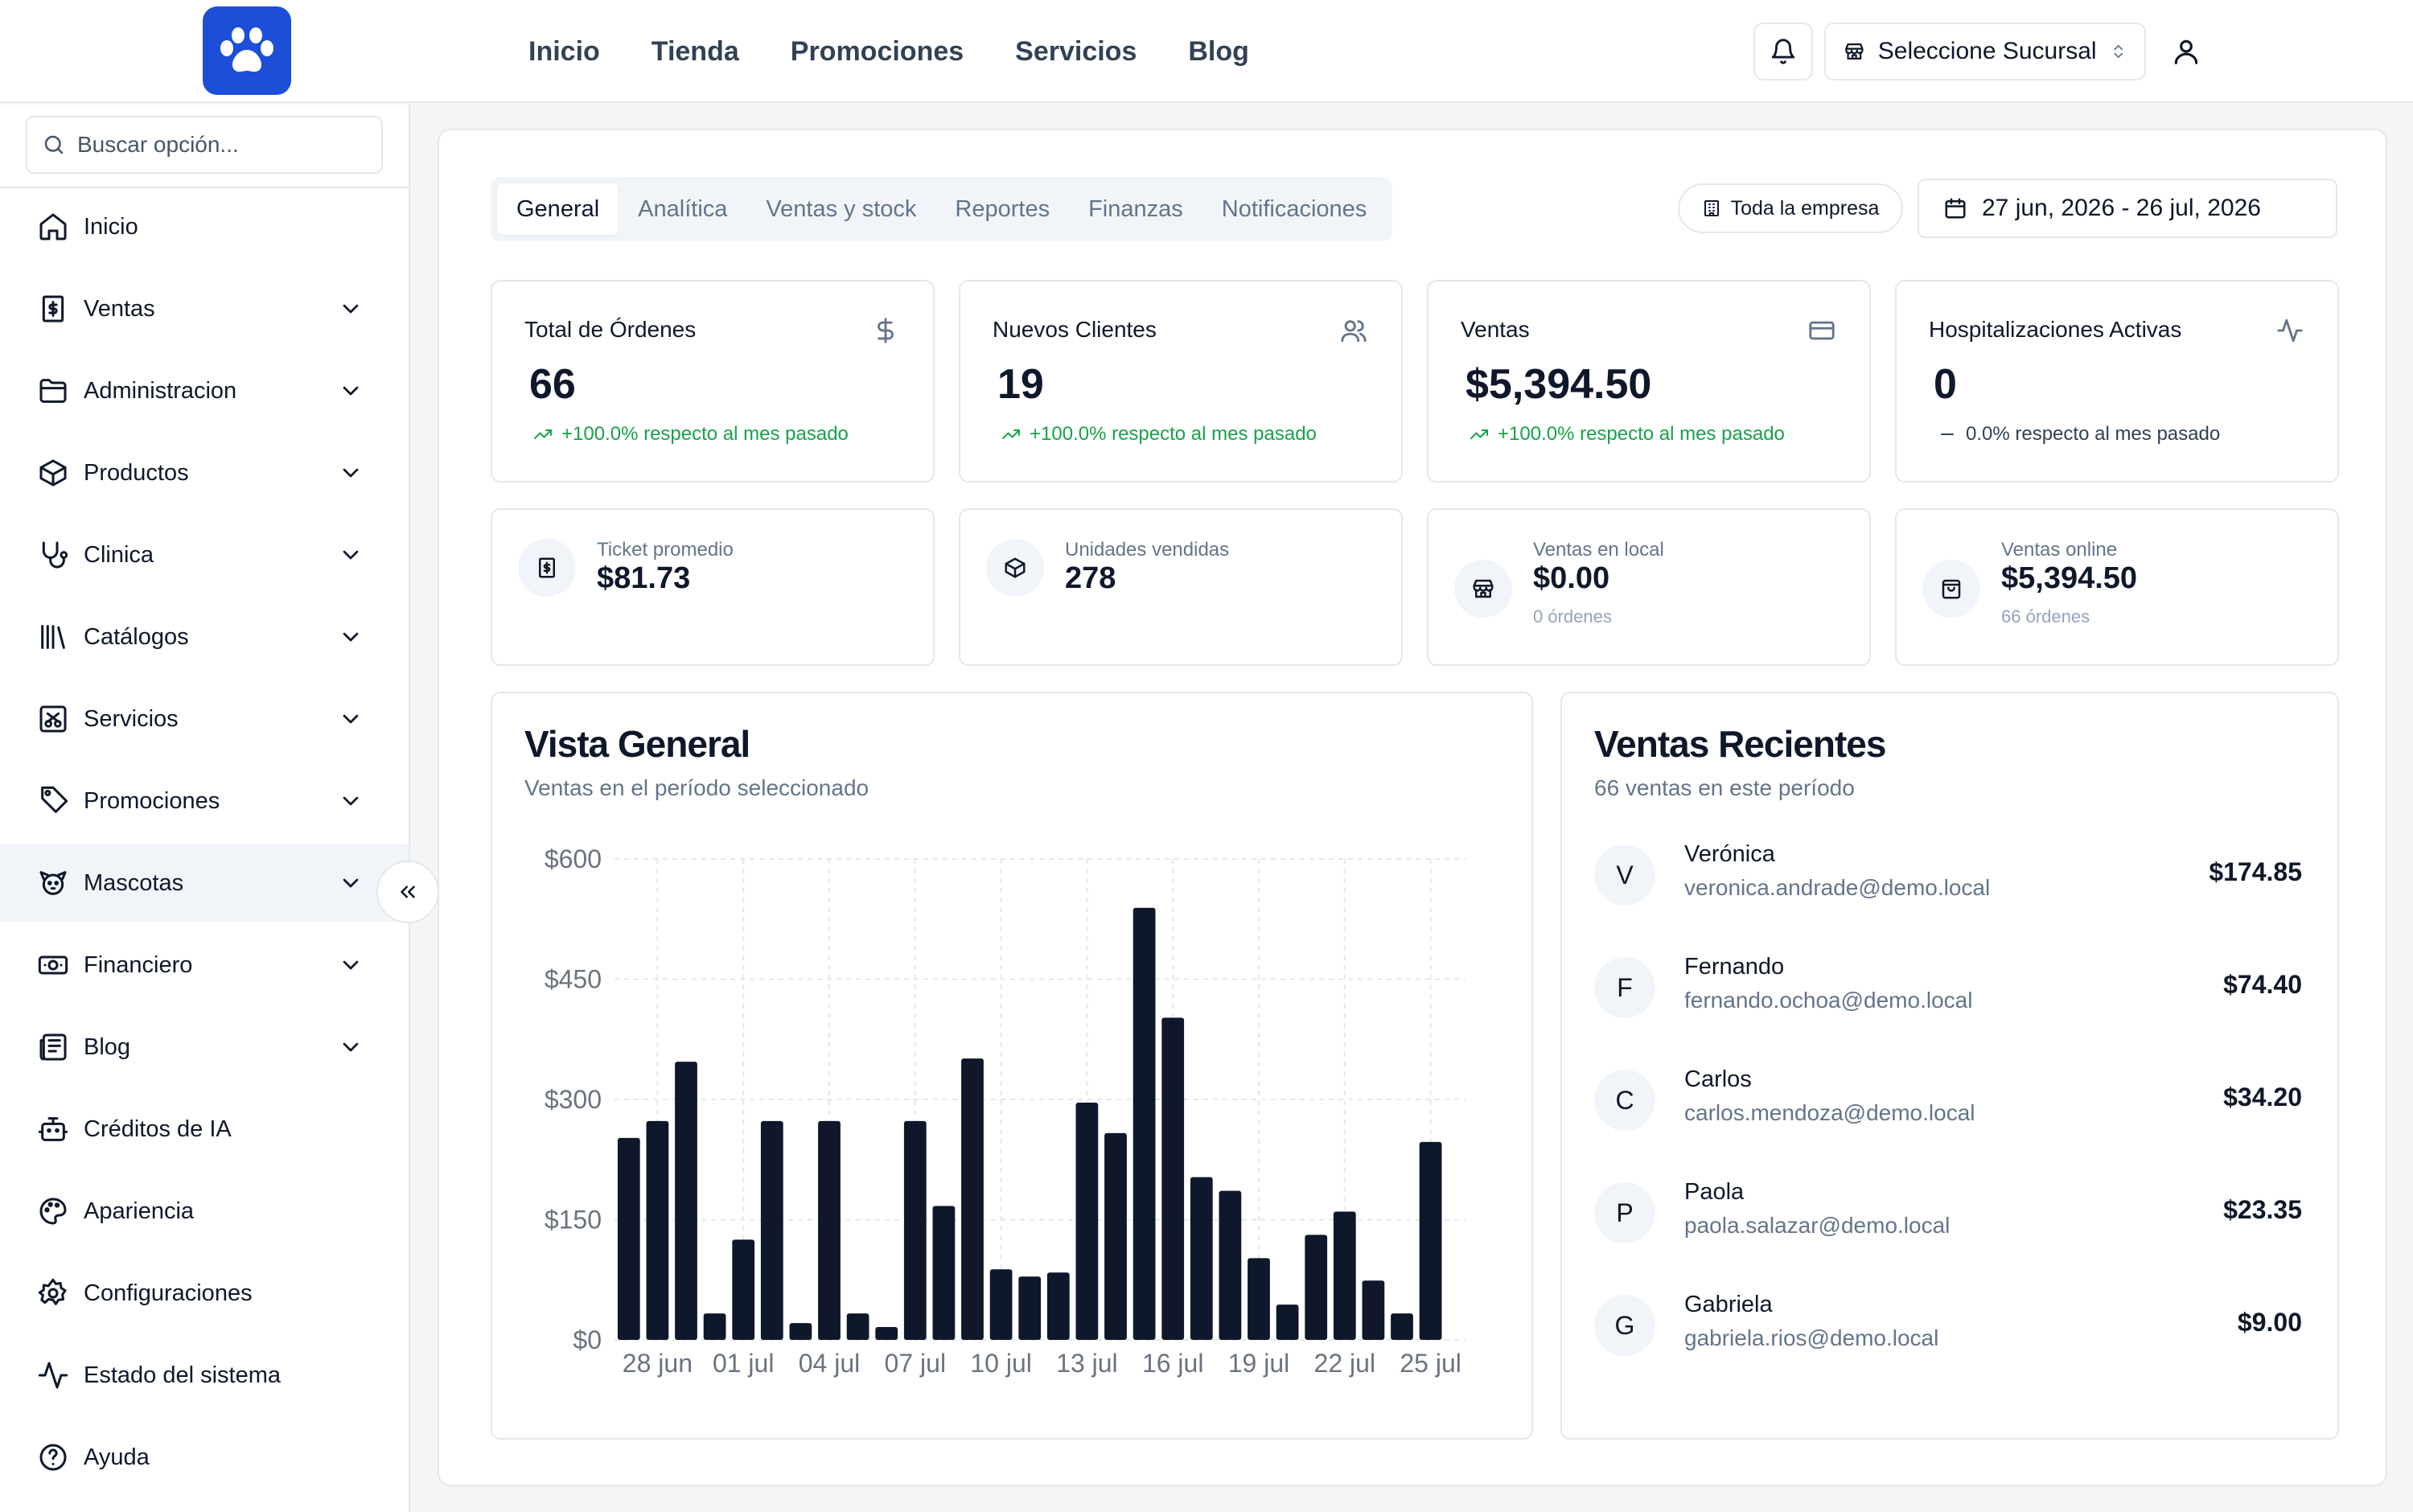  Describe the element at coordinates (744, 1363) in the screenshot. I see `x-tick-label: 01 jul` at that location.